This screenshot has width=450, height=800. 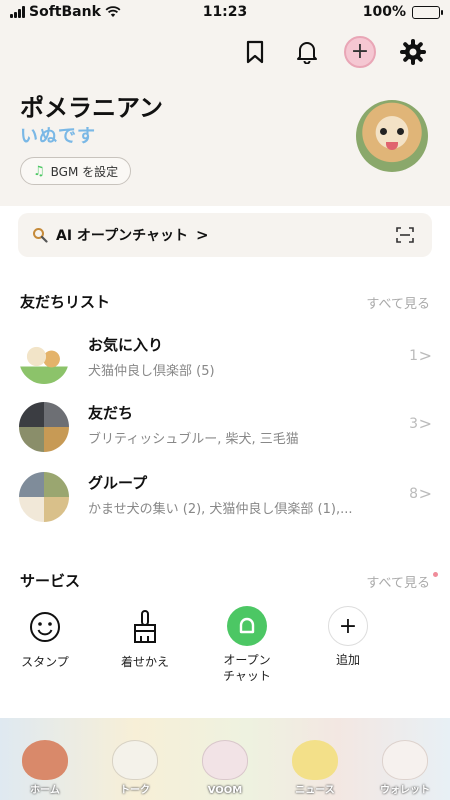 I want to click on service-open-chat: オープン チャット, so click(x=247, y=645).